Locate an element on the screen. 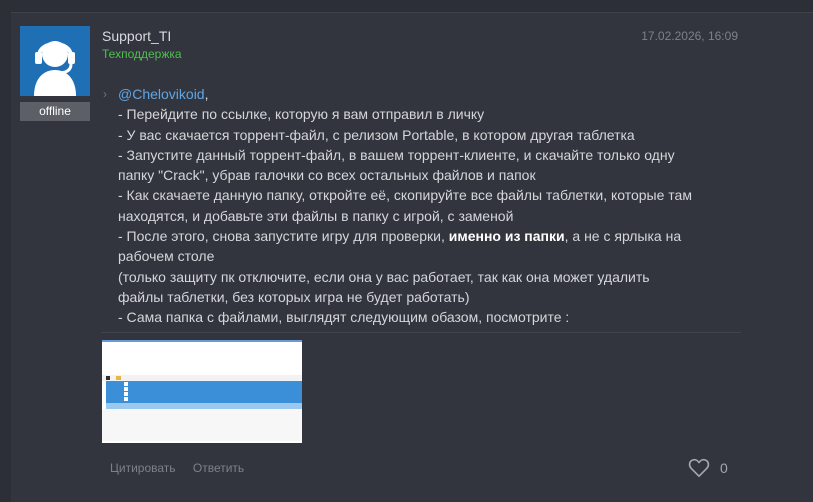 Image resolution: width=813 pixels, height=502 pixels. headset-user-icon is located at coordinates (55, 61).